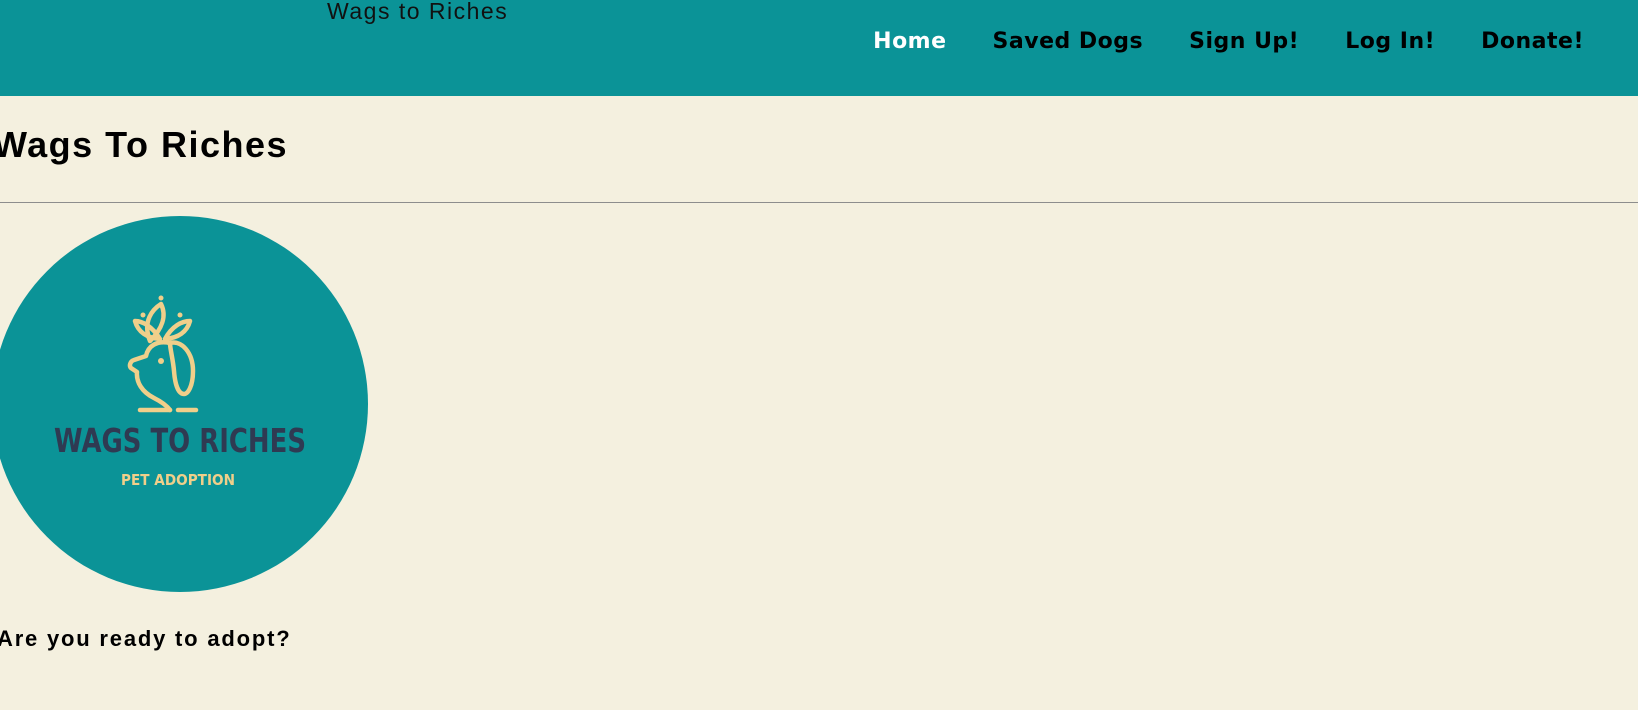 This screenshot has width=1638, height=710. I want to click on logo-subtitle: PET ADOPTION, so click(178, 480).